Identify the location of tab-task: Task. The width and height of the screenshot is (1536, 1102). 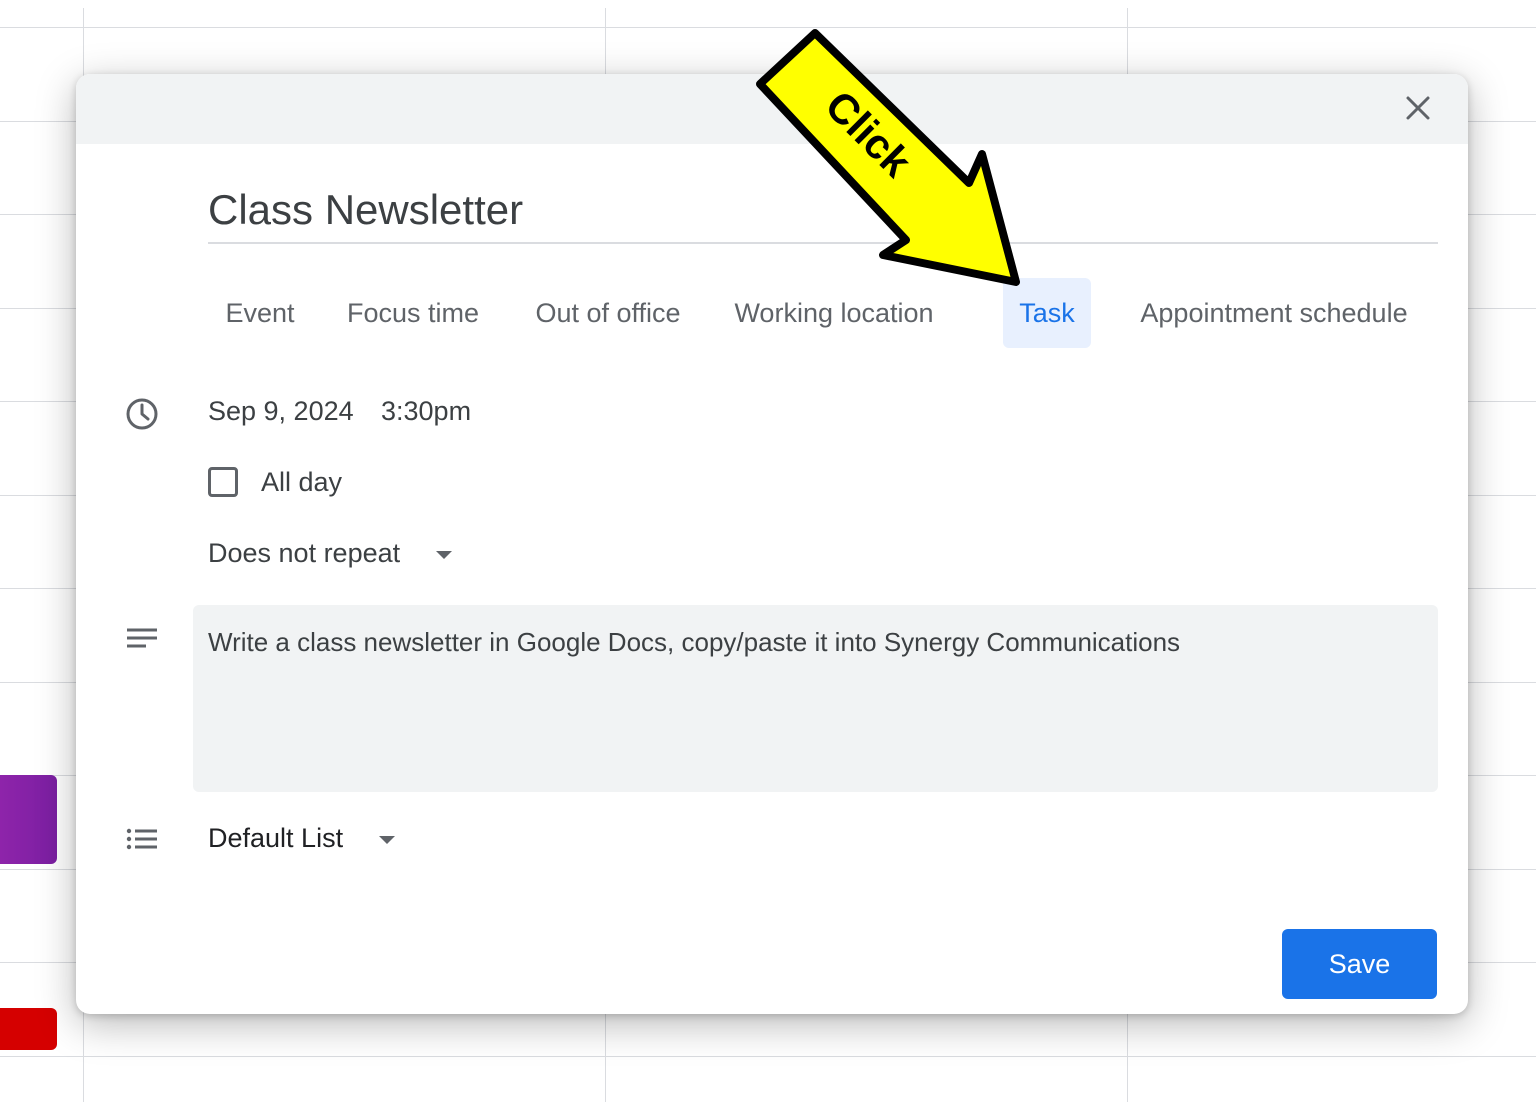
(1047, 313).